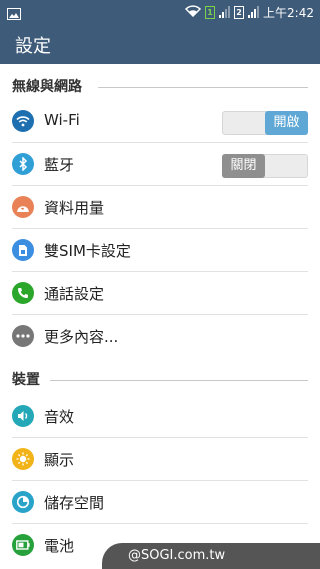 The image size is (320, 569). Describe the element at coordinates (160, 44) in the screenshot. I see `app-bar: 設定` at that location.